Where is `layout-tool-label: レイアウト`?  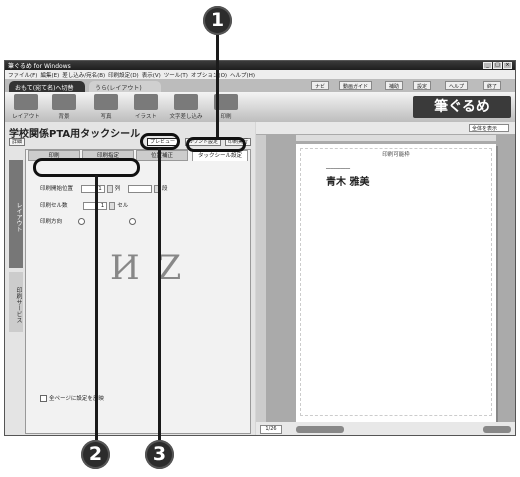 layout-tool-label: レイアウト is located at coordinates (26, 117).